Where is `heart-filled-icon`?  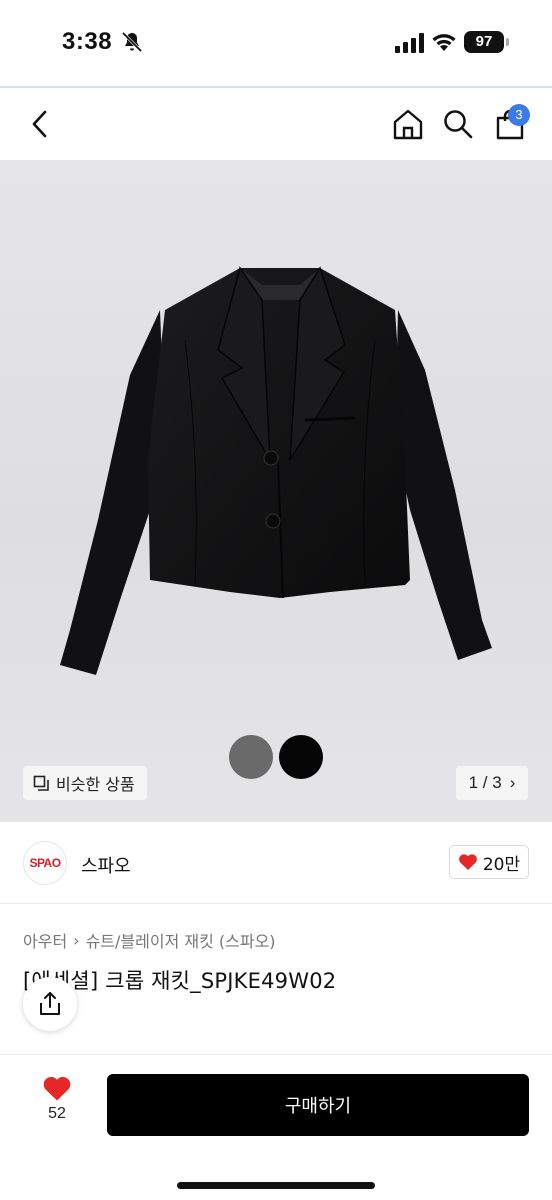 heart-filled-icon is located at coordinates (57, 1088).